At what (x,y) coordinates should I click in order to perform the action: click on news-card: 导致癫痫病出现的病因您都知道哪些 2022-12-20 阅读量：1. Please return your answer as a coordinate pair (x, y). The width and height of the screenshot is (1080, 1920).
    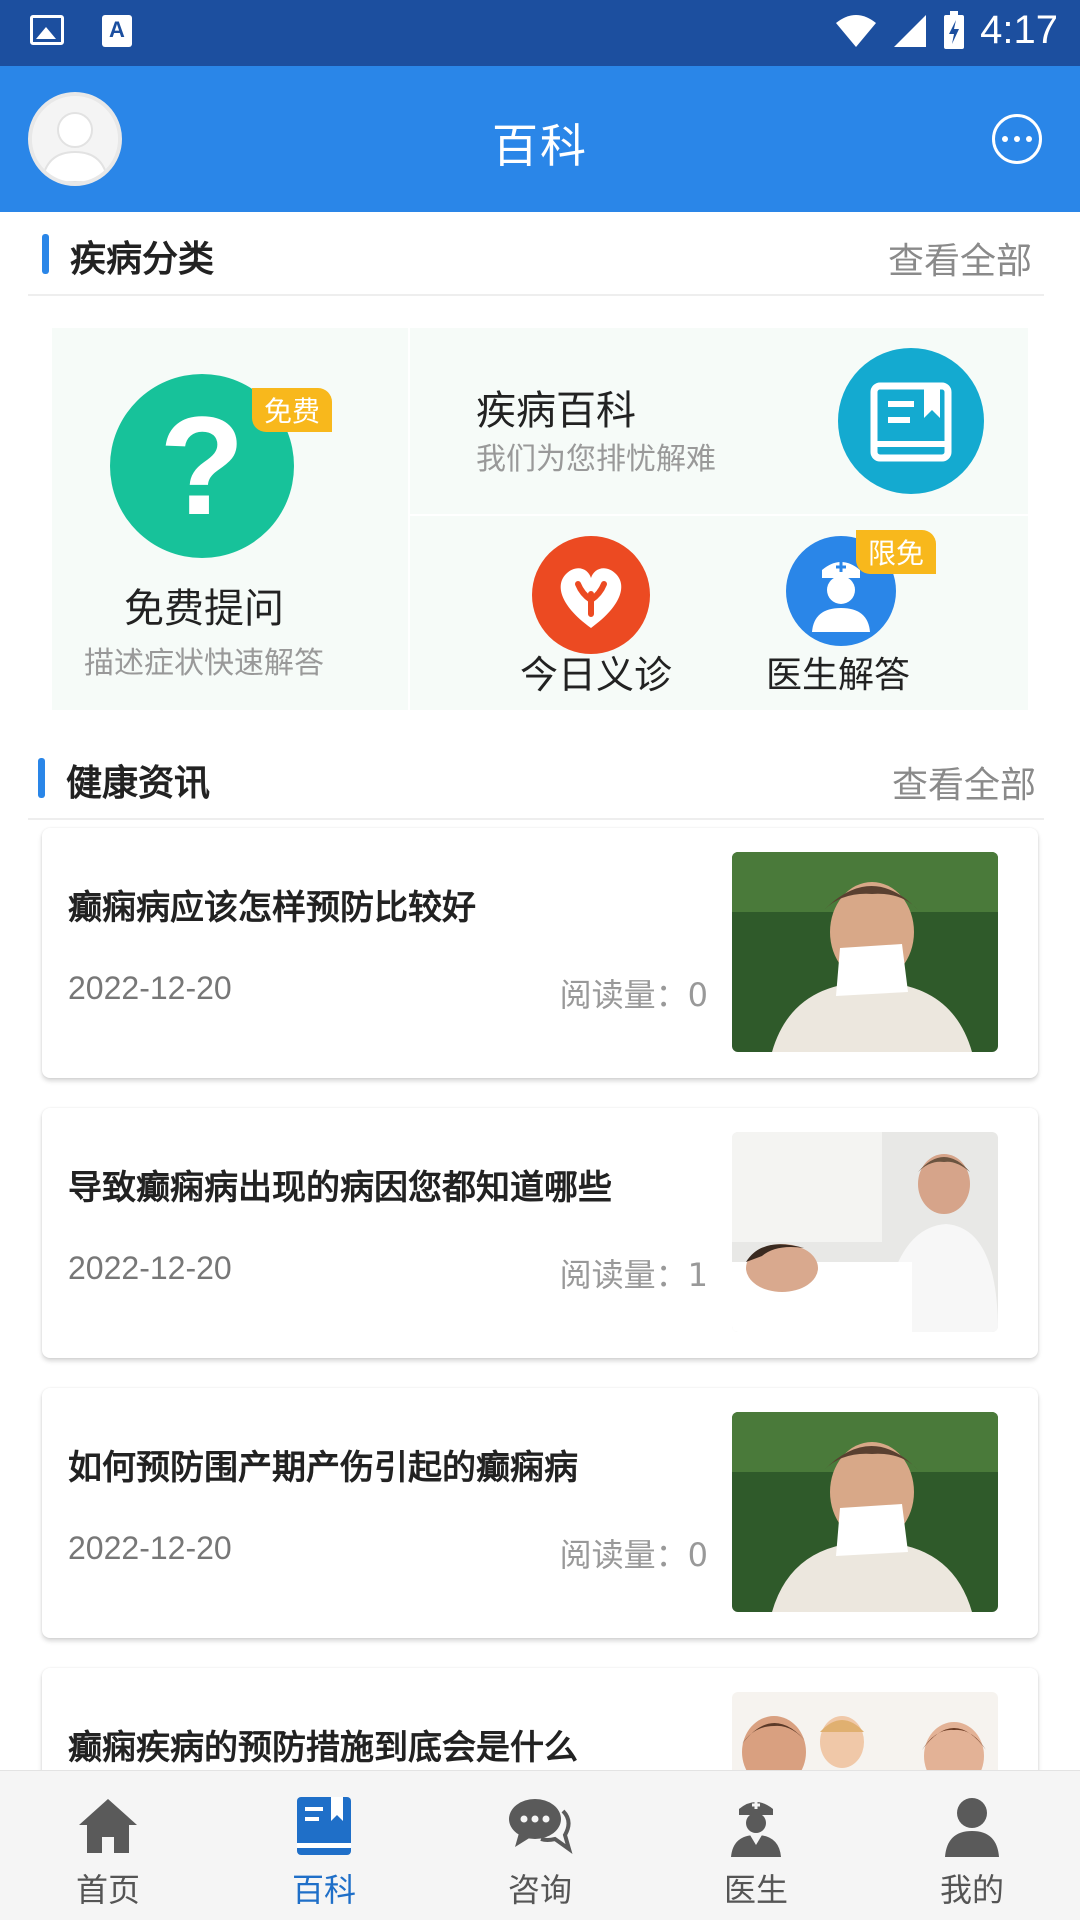
    Looking at the image, I should click on (540, 1233).